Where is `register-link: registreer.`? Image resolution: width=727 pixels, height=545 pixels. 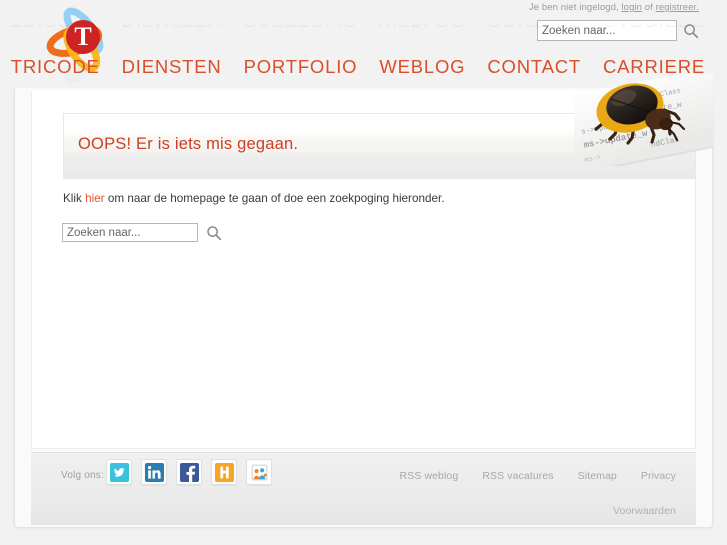 register-link: registreer. is located at coordinates (677, 7).